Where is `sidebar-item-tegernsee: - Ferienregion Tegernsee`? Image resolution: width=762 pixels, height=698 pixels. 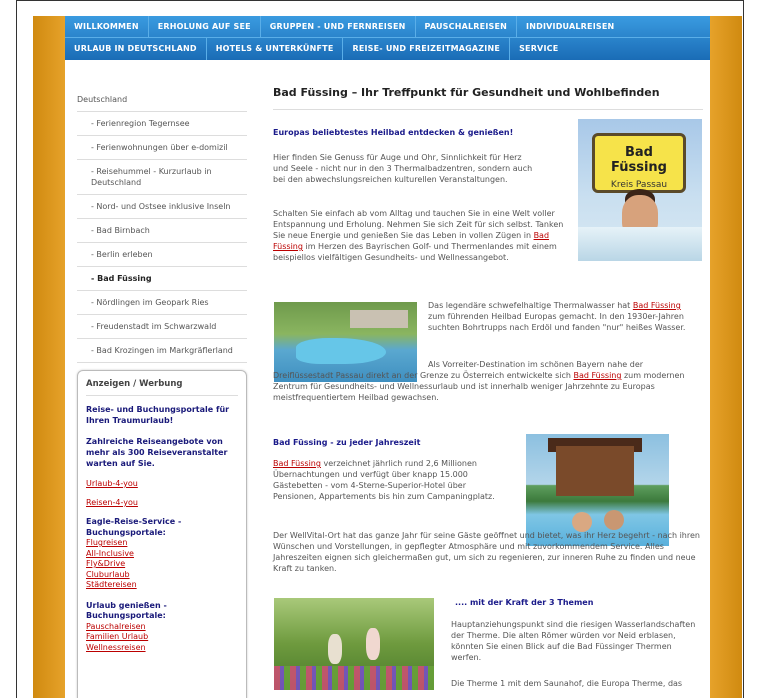
sidebar-item-tegernsee: - Ferienregion Tegernsee is located at coordinates (162, 124).